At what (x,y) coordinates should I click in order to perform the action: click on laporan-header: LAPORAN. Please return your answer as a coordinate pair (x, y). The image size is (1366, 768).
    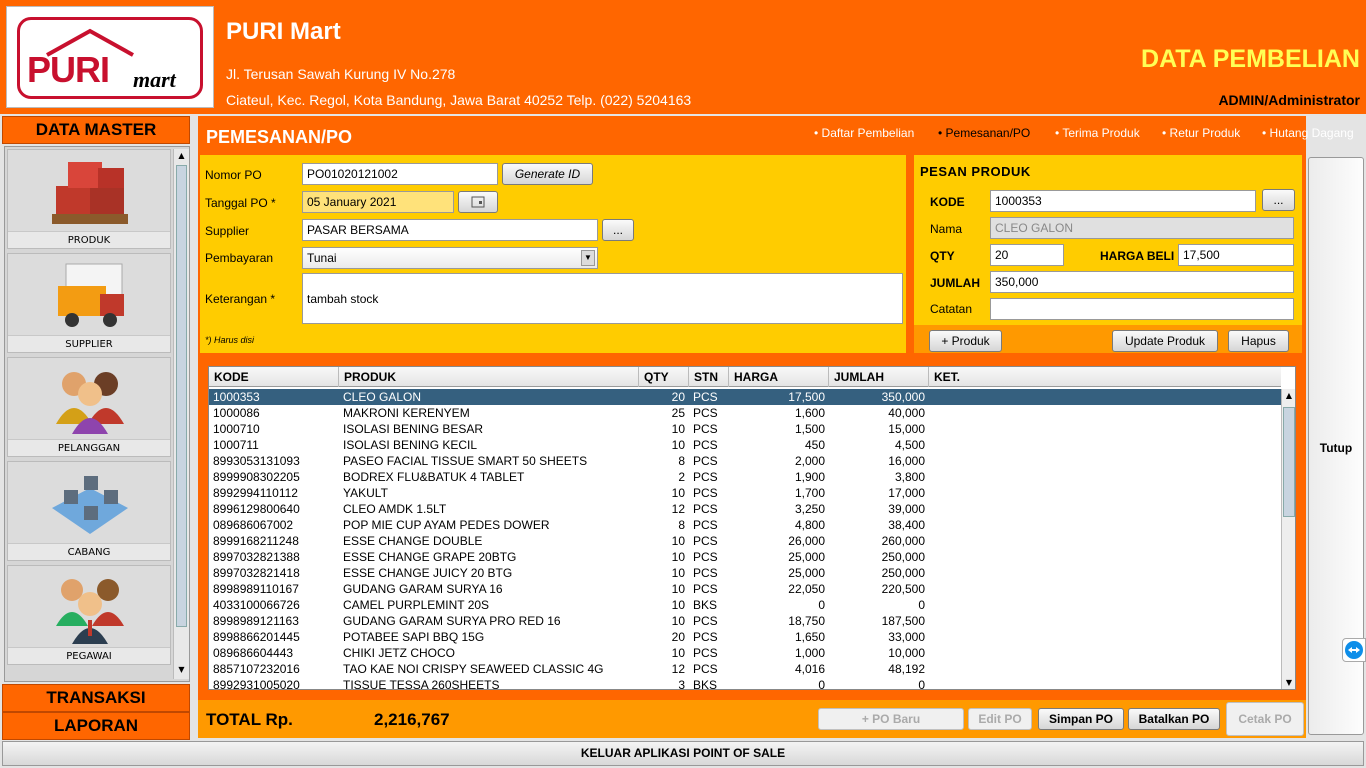
    Looking at the image, I should click on (96, 726).